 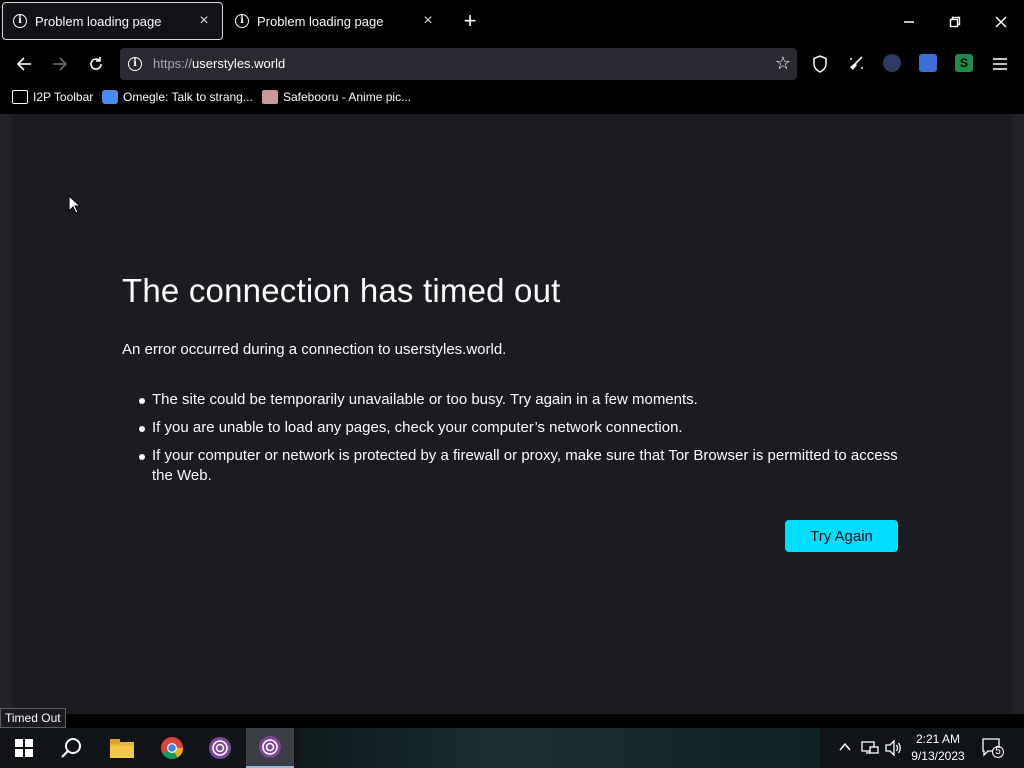 What do you see at coordinates (938, 739) in the screenshot?
I see `clock-time: 2:21 AM` at bounding box center [938, 739].